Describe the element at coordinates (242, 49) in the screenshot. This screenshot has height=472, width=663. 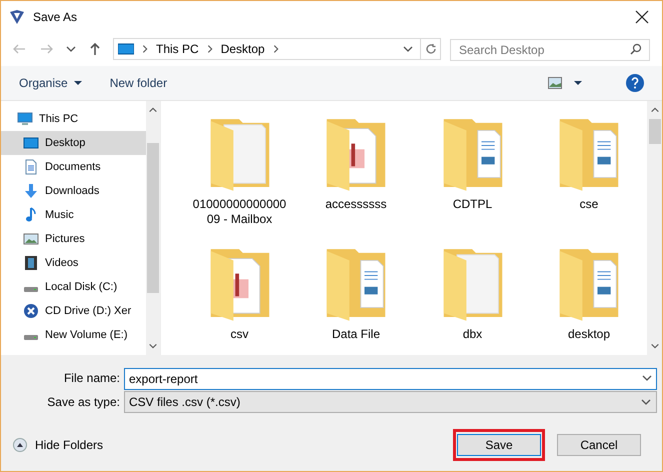
I see `breadcrumb: Desktop` at that location.